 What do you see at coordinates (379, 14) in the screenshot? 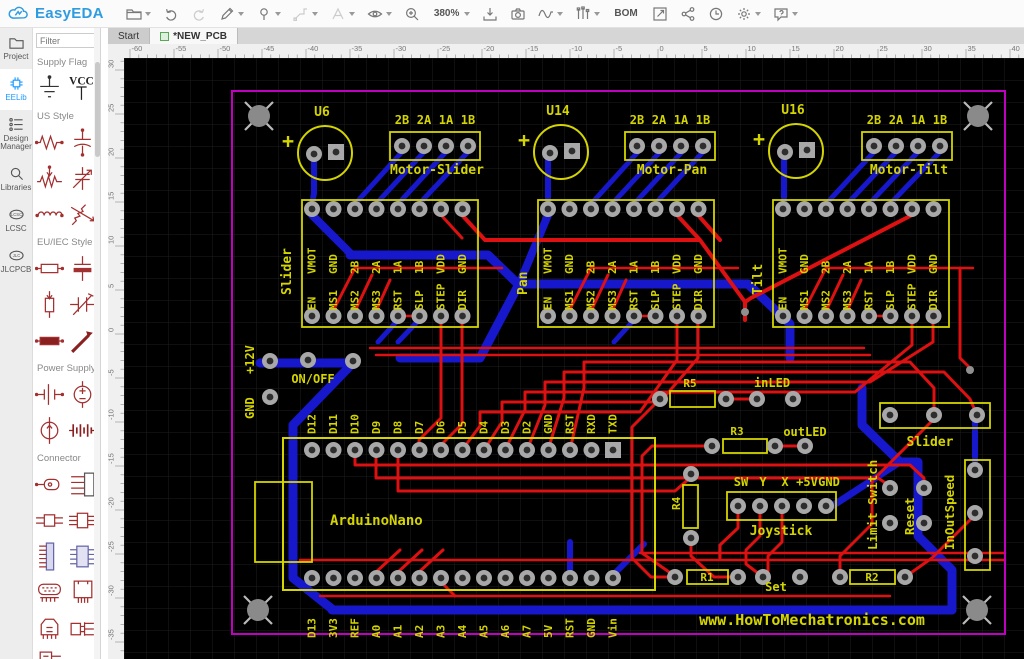
I see `eye-icon-button` at bounding box center [379, 14].